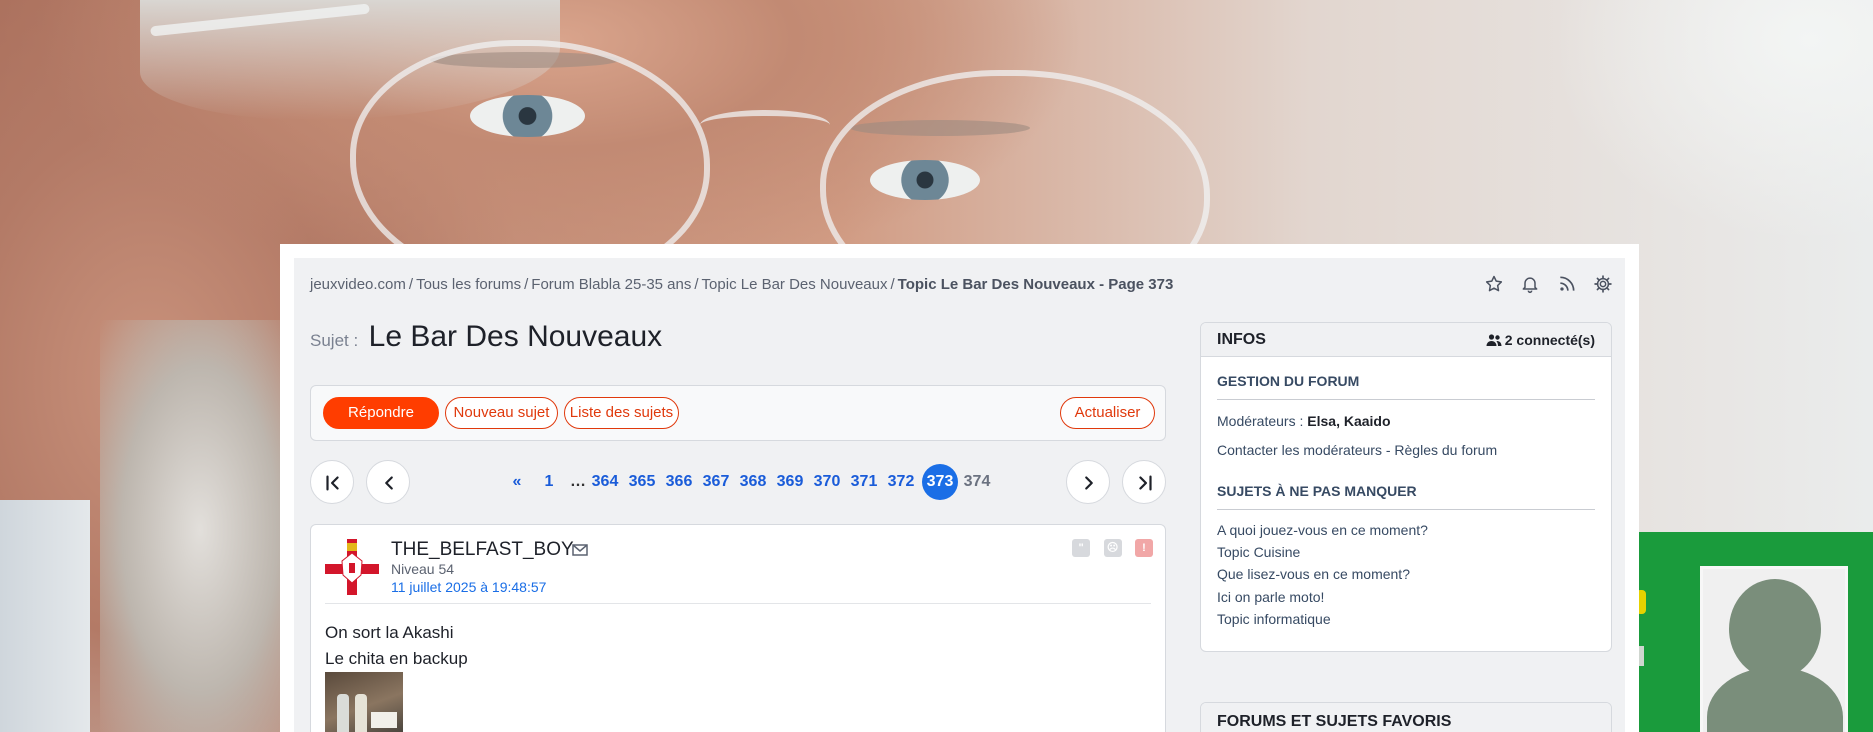  What do you see at coordinates (1604, 285) in the screenshot?
I see `gear-icon` at bounding box center [1604, 285].